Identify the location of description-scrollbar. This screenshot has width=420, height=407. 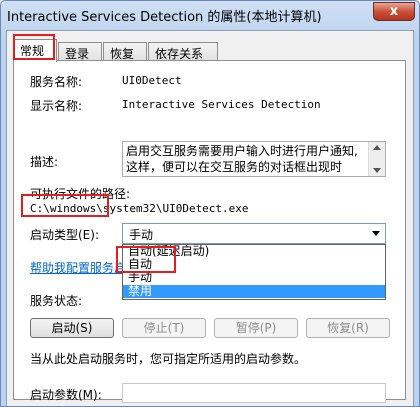
(376, 159).